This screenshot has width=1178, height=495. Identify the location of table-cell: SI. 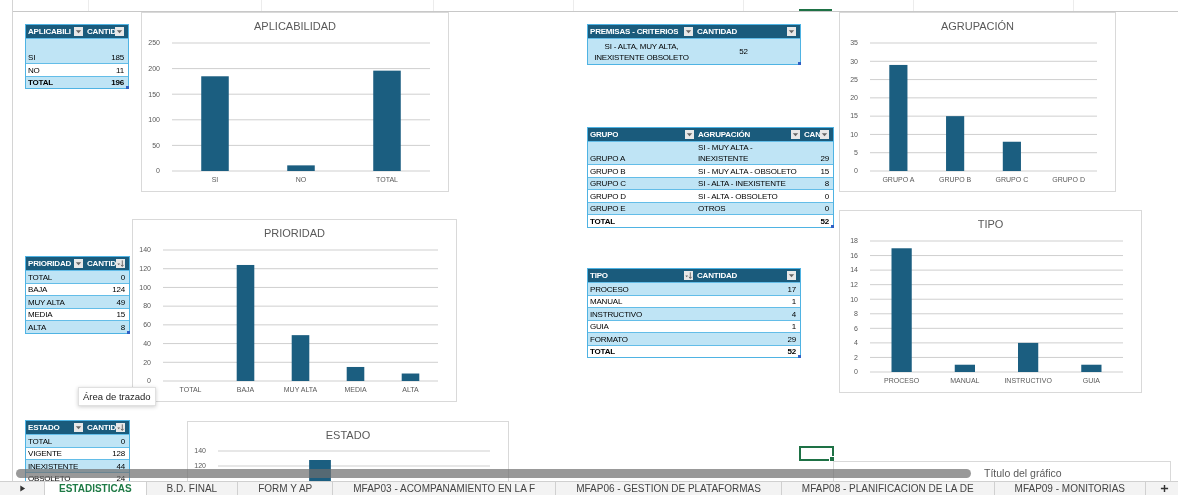
(32, 57).